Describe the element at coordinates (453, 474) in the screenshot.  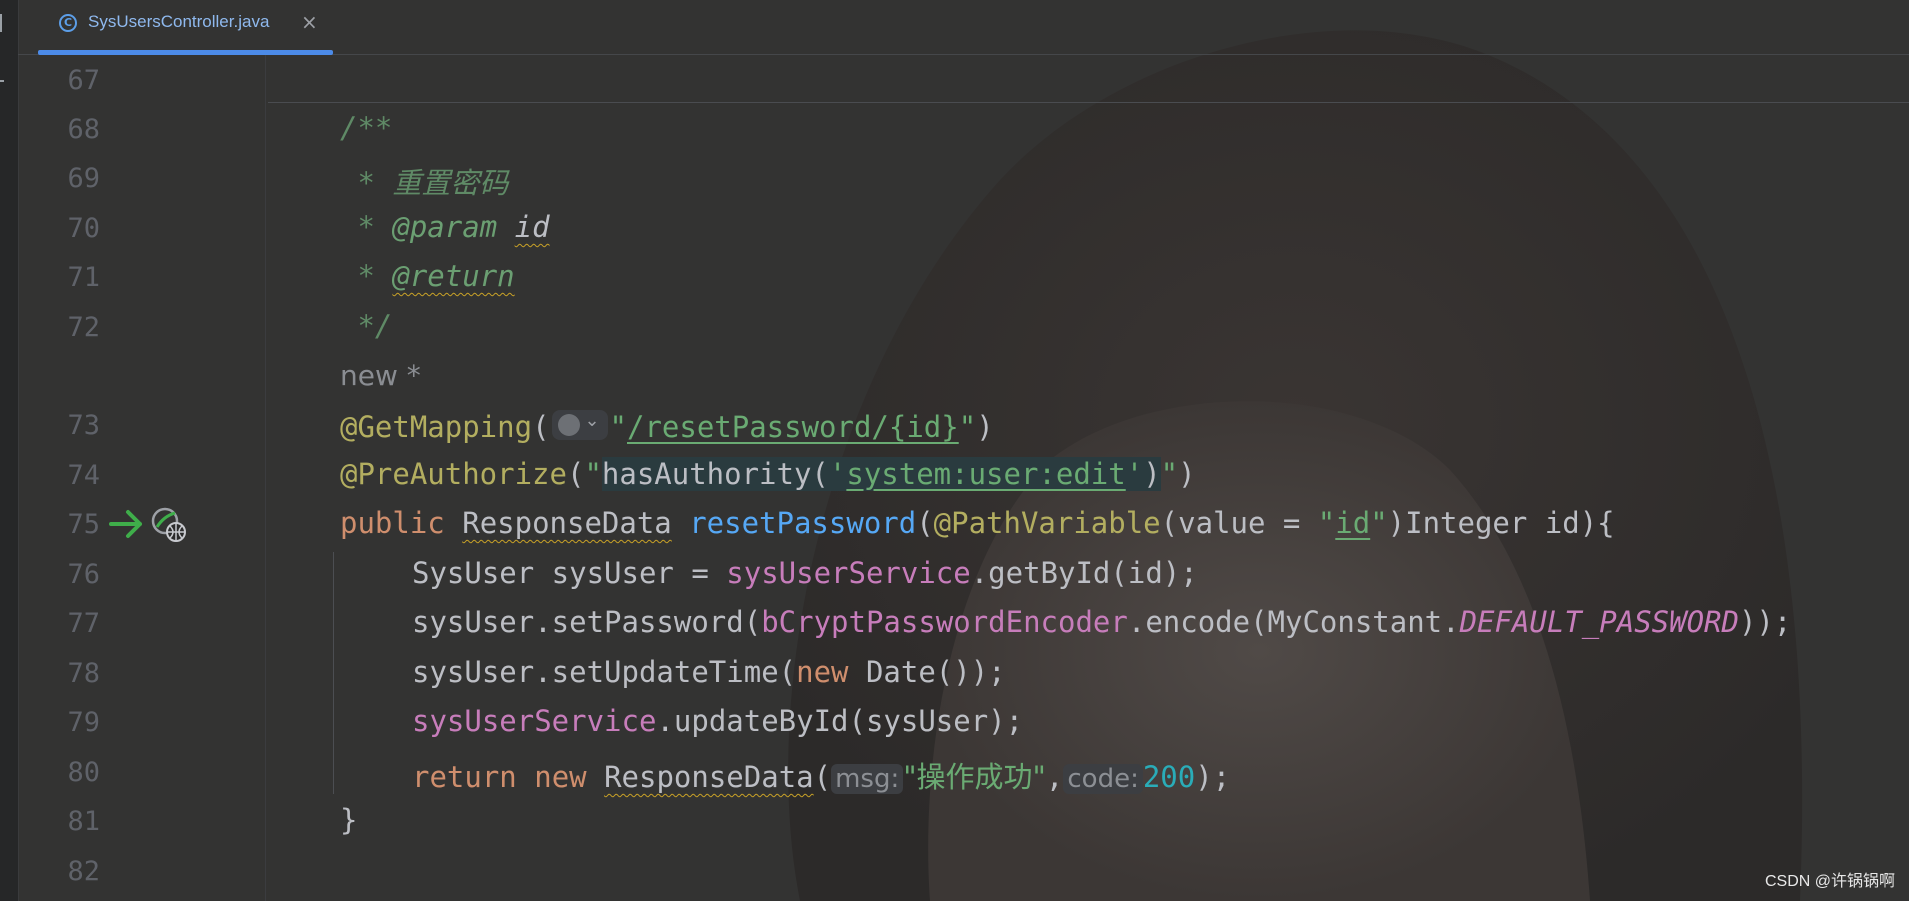
I see `preauthorize-annotation: @PreAuthorize` at that location.